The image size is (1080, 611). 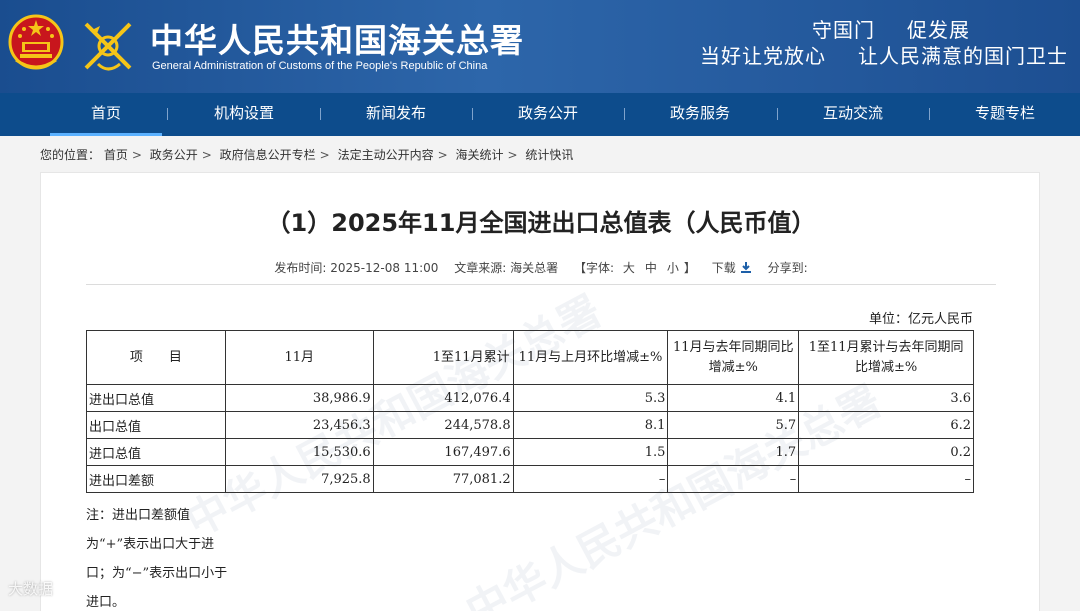 I want to click on breadcrumb-link-info-column: 政府信息公开专栏, so click(x=268, y=155).